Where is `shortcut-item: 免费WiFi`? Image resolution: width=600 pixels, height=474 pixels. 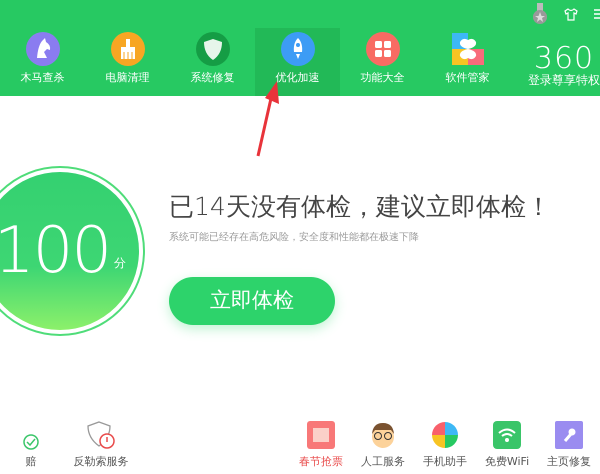
shortcut-item: 免费WiFi is located at coordinates (507, 447).